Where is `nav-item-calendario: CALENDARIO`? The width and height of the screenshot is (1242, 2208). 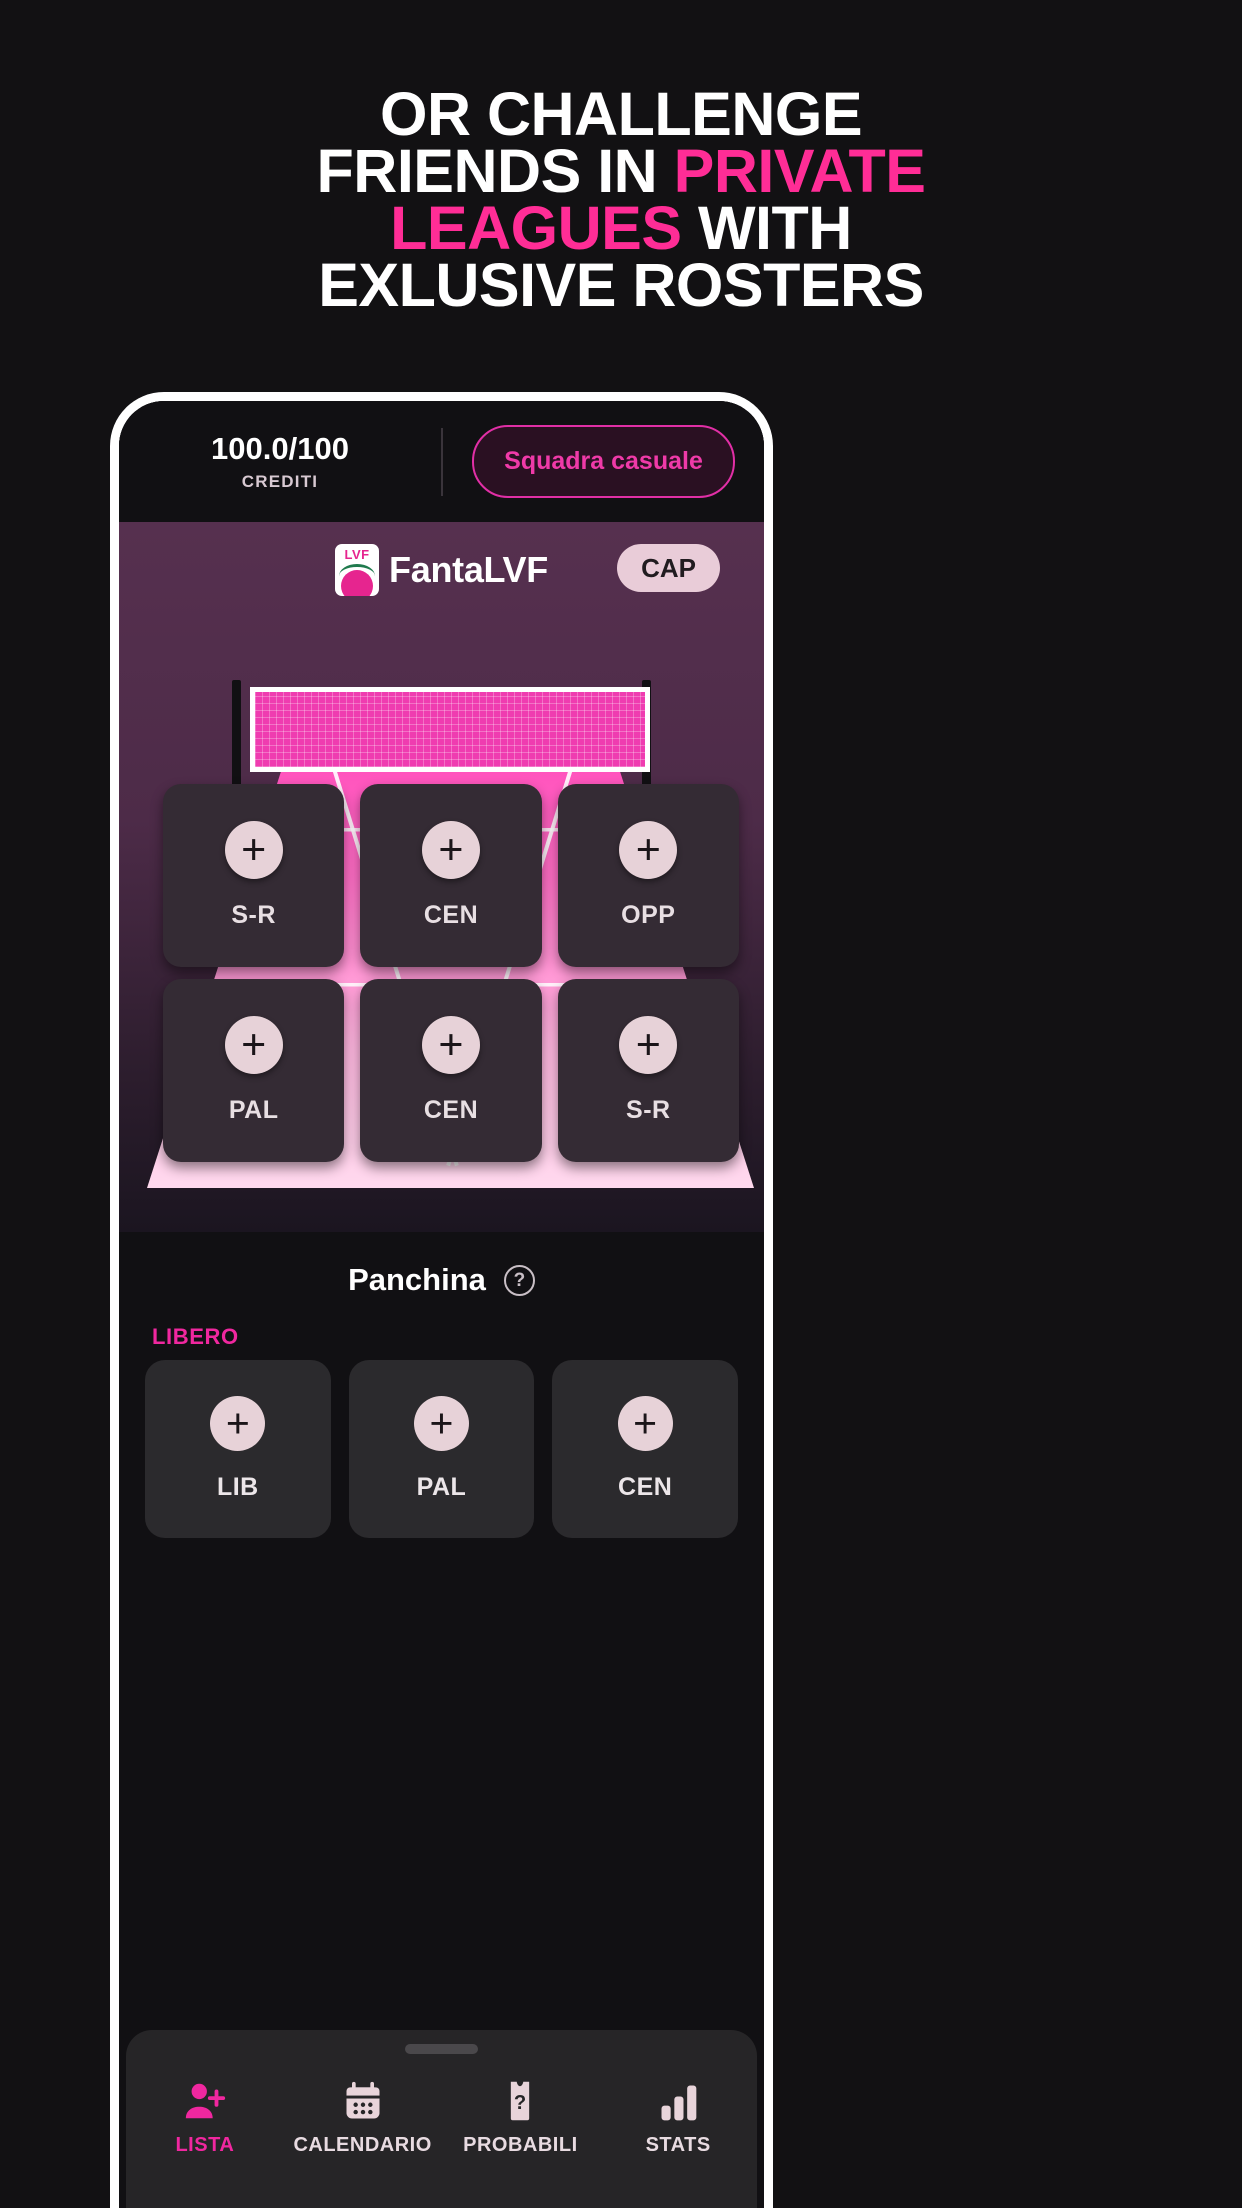 nav-item-calendario: CALENDARIO is located at coordinates (363, 2116).